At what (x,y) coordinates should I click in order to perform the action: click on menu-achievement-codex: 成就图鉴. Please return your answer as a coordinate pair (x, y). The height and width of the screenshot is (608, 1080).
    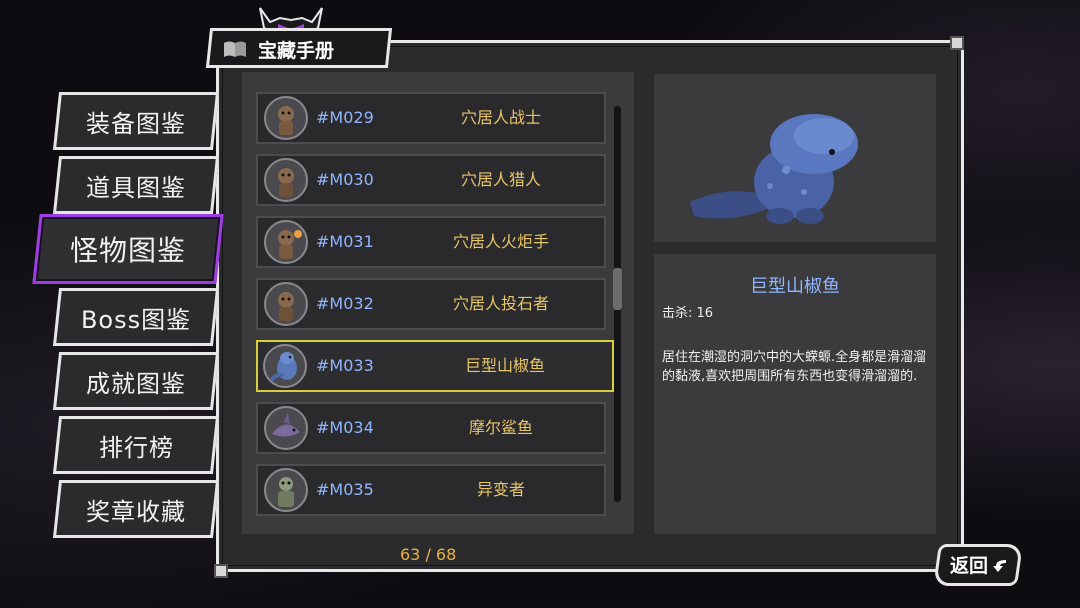
    Looking at the image, I should click on (136, 381).